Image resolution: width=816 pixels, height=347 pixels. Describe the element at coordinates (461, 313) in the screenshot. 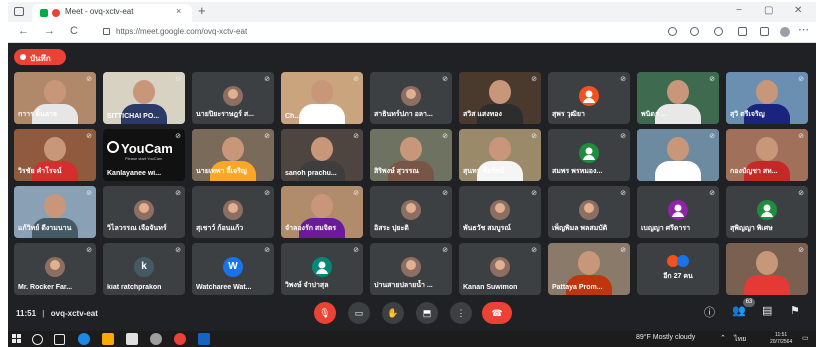

I see `more-options-button: ⋮` at that location.